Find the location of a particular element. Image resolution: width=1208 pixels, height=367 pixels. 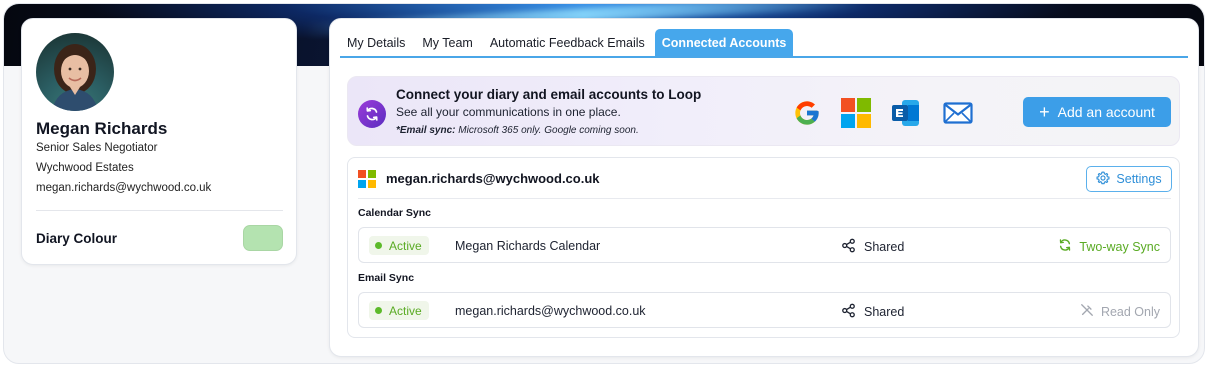

add-account-button: + Add an account is located at coordinates (1097, 112).